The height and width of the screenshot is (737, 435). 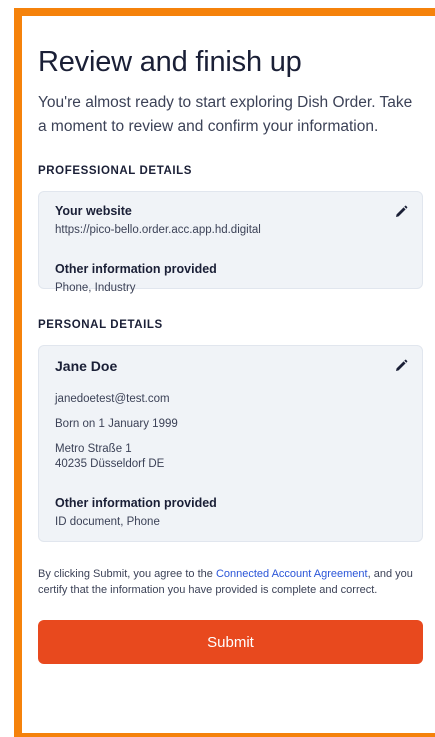 I want to click on personal-section-label: PERSONAL DETAILS, so click(x=100, y=325).